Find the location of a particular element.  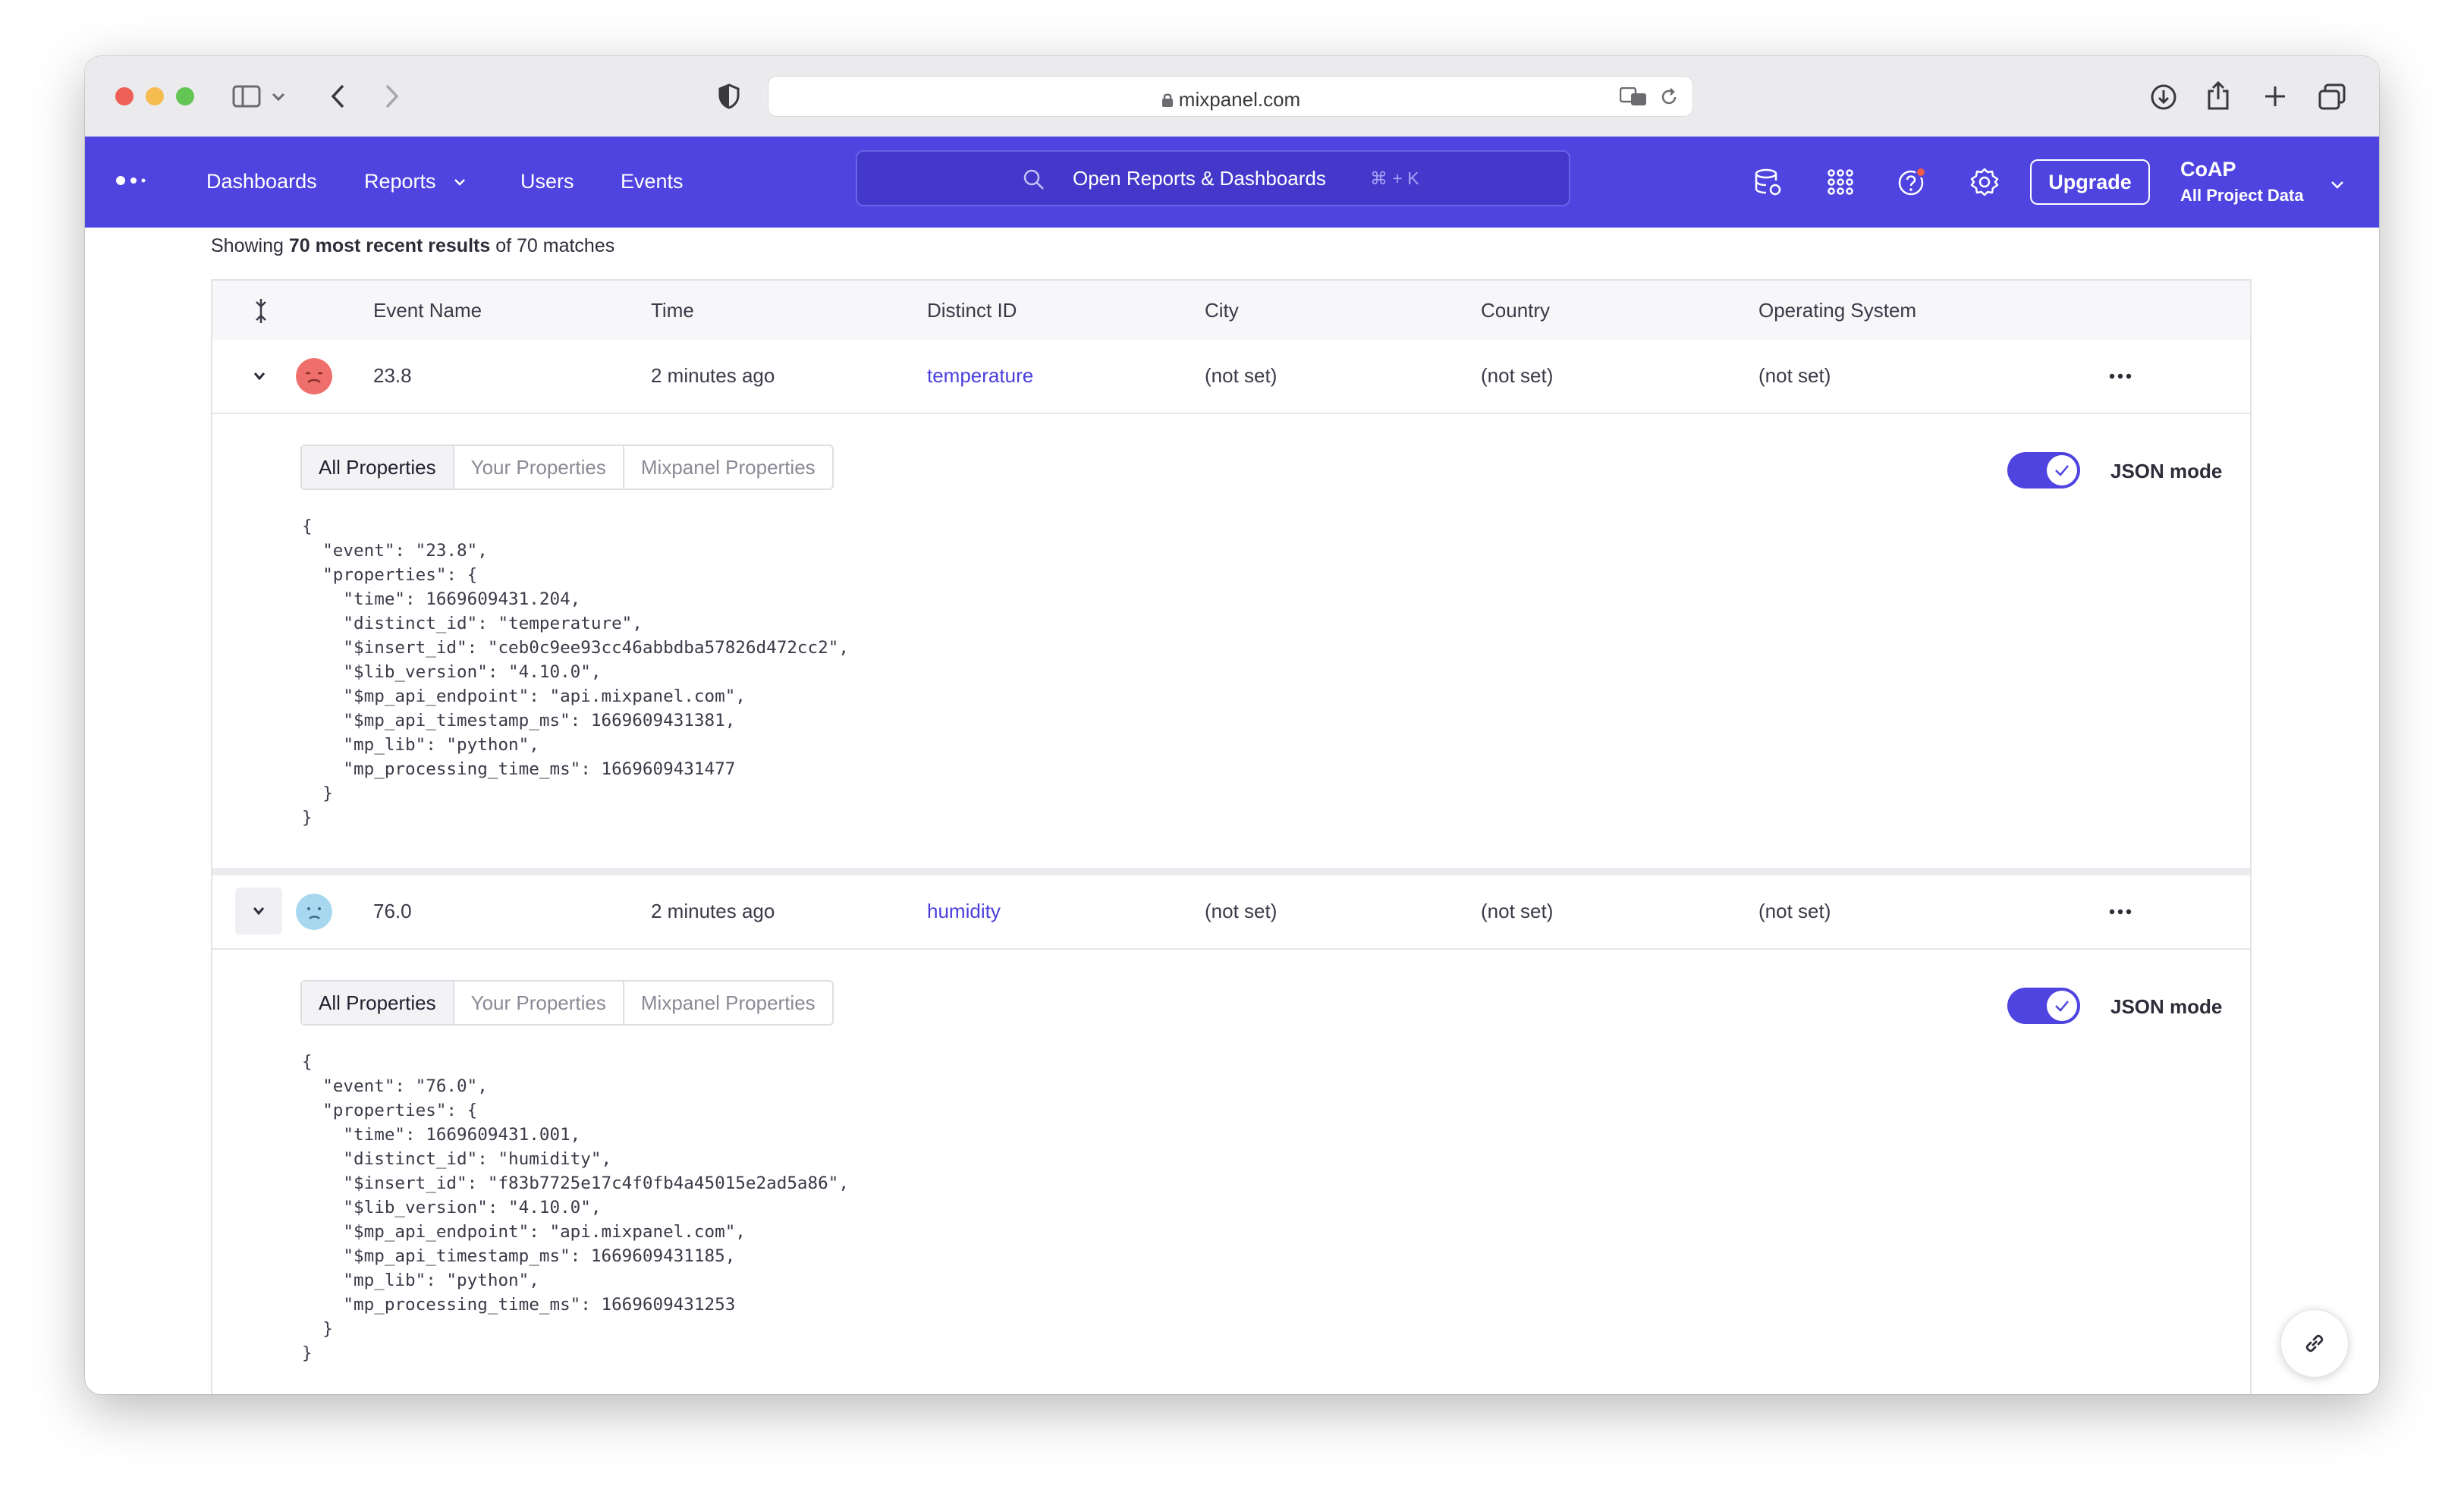

minimize-window-button is located at coordinates (155, 96).